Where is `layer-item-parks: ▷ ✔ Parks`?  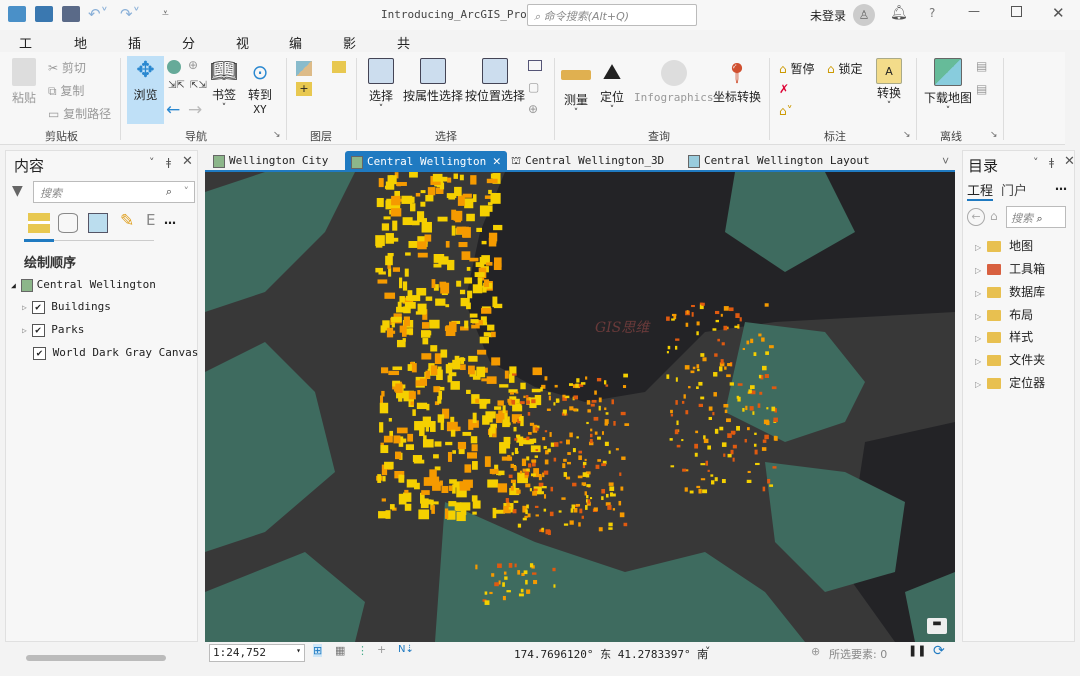
layer-item-parks: ▷ ✔ Parks is located at coordinates (53, 330).